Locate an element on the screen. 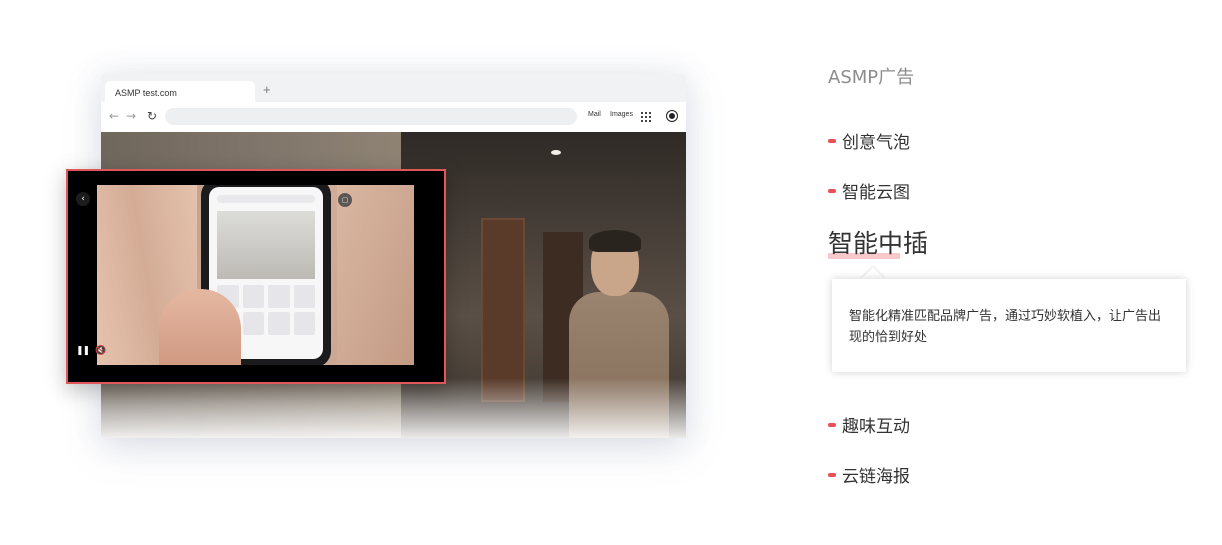 This screenshot has height=545, width=1222. video-scene-light is located at coordinates (556, 152).